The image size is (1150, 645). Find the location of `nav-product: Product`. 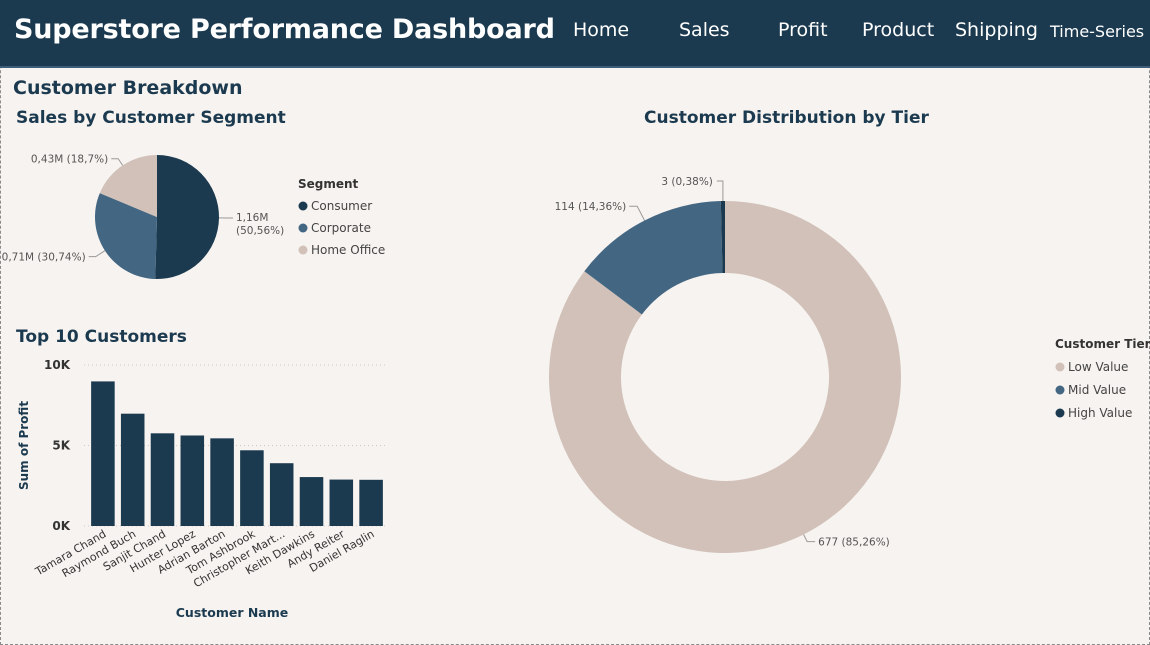

nav-product: Product is located at coordinates (898, 30).